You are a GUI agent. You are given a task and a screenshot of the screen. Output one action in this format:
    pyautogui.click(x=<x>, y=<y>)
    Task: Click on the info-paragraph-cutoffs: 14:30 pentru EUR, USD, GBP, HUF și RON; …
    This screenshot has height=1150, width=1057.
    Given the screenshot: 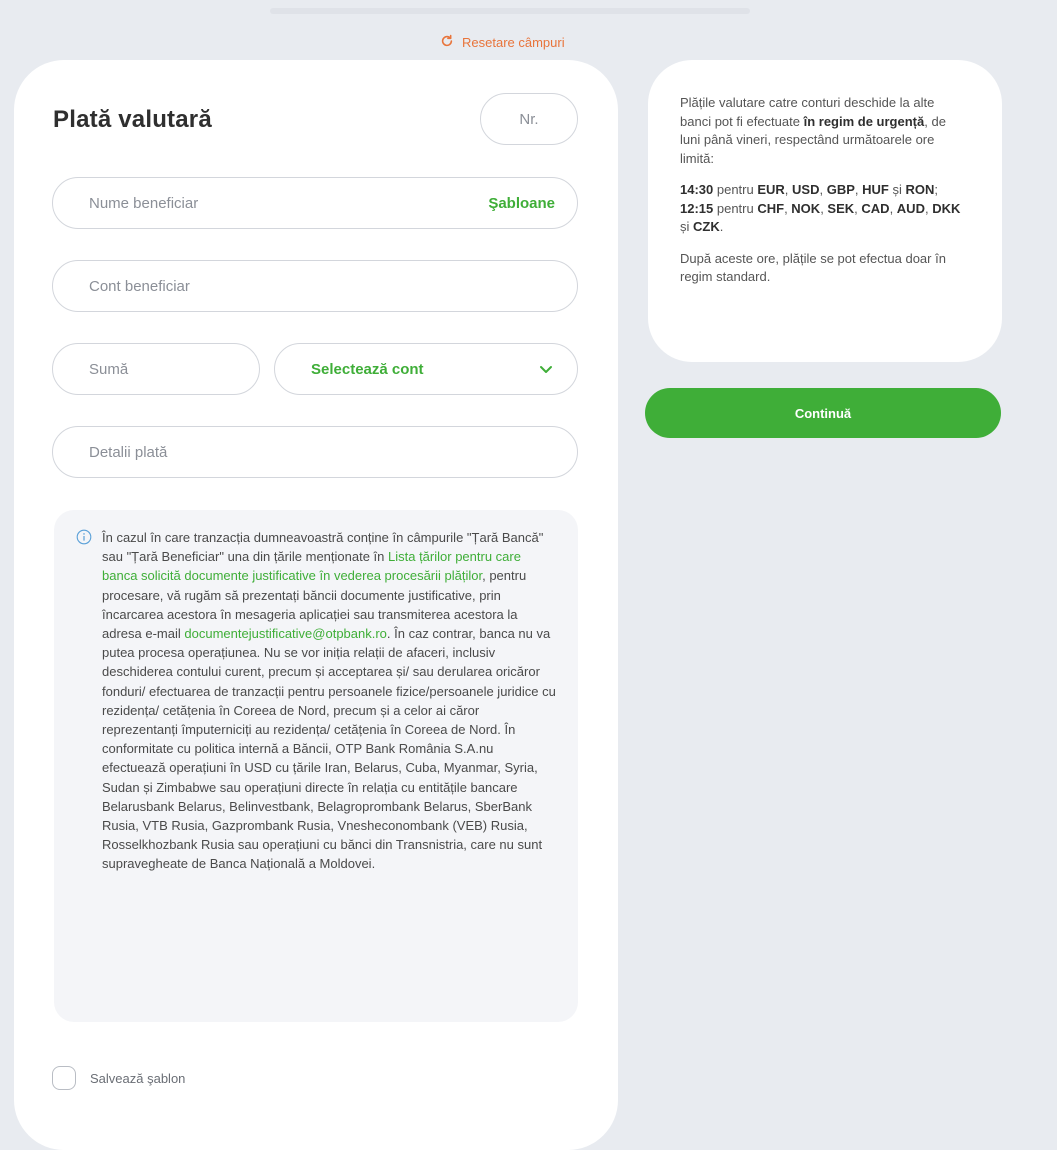 What is the action you would take?
    pyautogui.click(x=824, y=209)
    